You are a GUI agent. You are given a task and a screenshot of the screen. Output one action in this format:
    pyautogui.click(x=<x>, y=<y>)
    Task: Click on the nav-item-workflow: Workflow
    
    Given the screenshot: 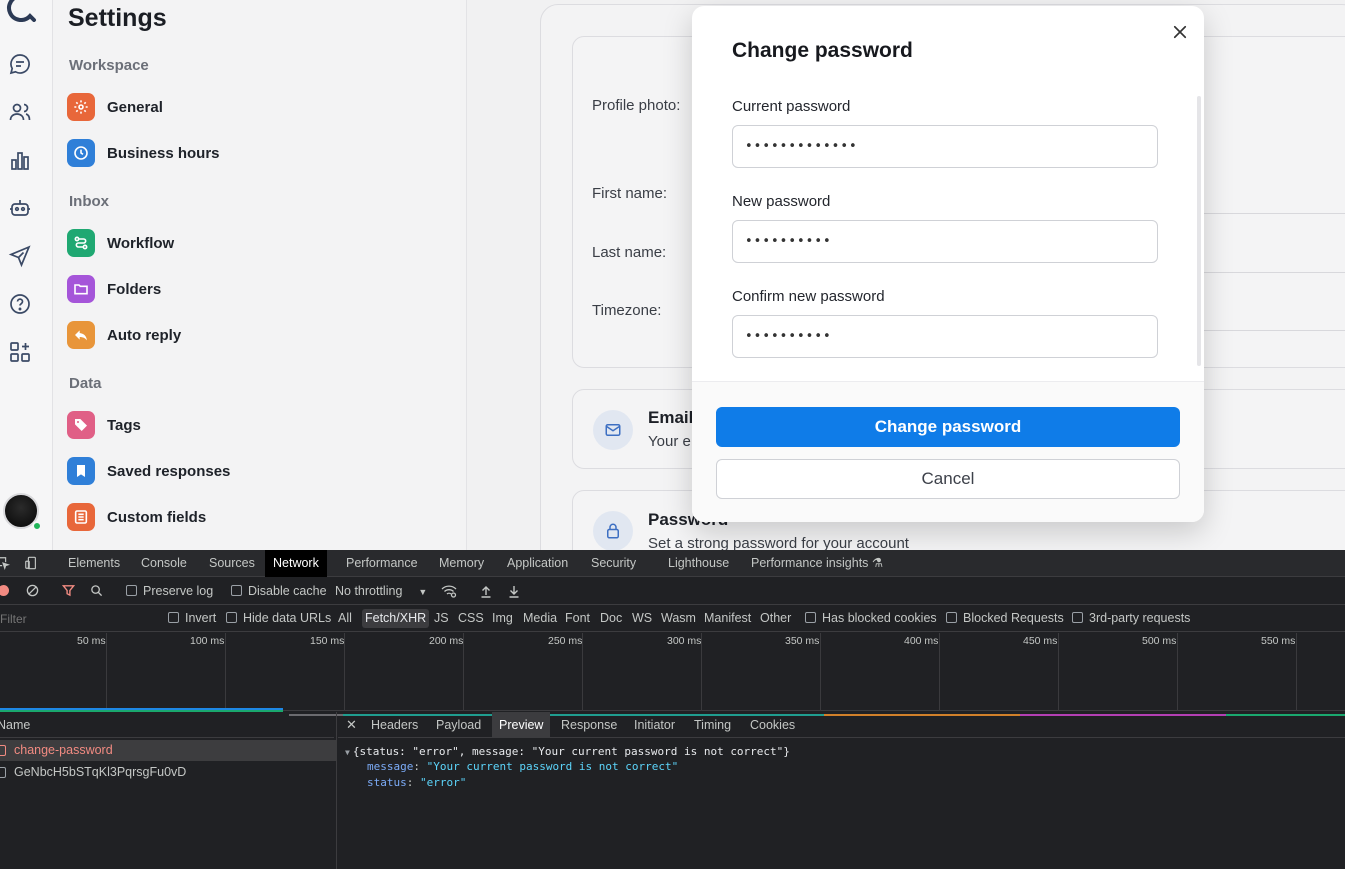 What is the action you would take?
    pyautogui.click(x=217, y=243)
    